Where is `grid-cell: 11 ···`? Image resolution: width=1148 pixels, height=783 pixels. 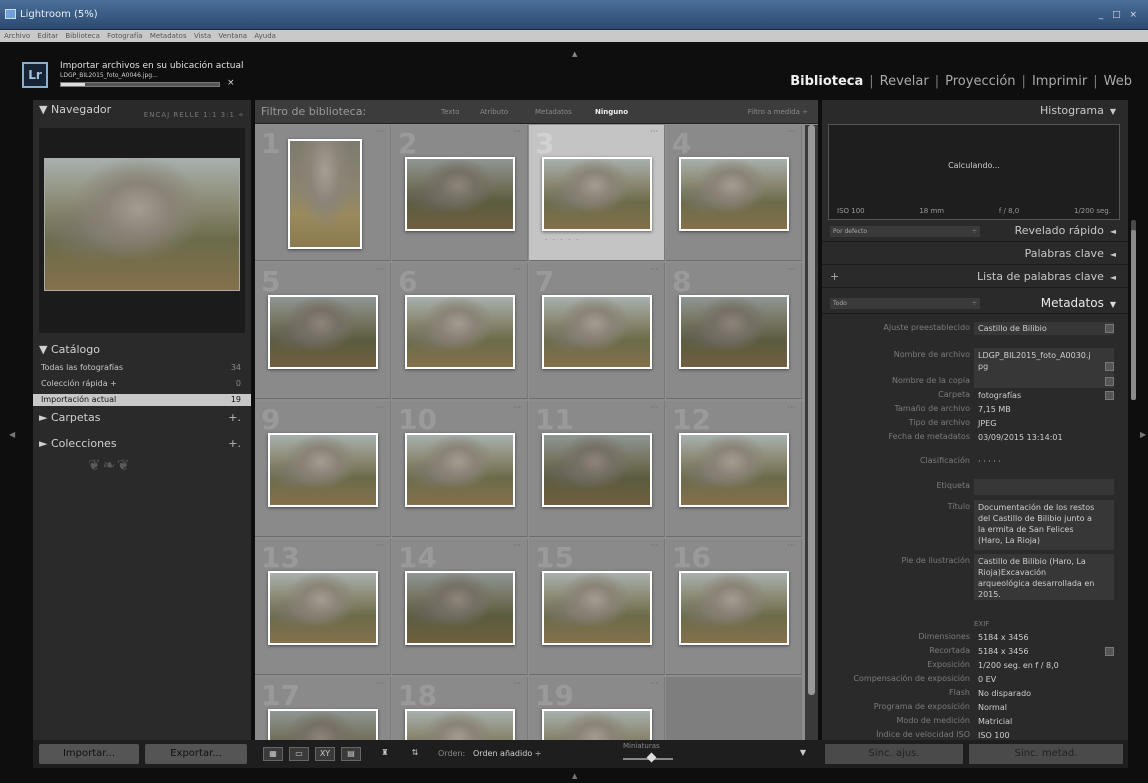
grid-cell: 11 ··· is located at coordinates (597, 469).